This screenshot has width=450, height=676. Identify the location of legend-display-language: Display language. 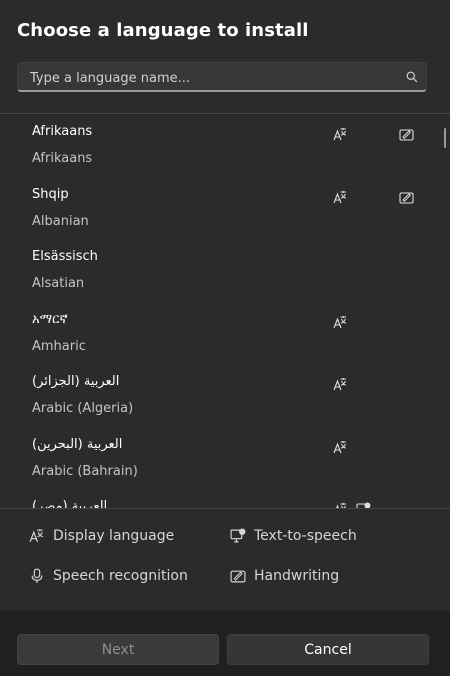
(101, 536).